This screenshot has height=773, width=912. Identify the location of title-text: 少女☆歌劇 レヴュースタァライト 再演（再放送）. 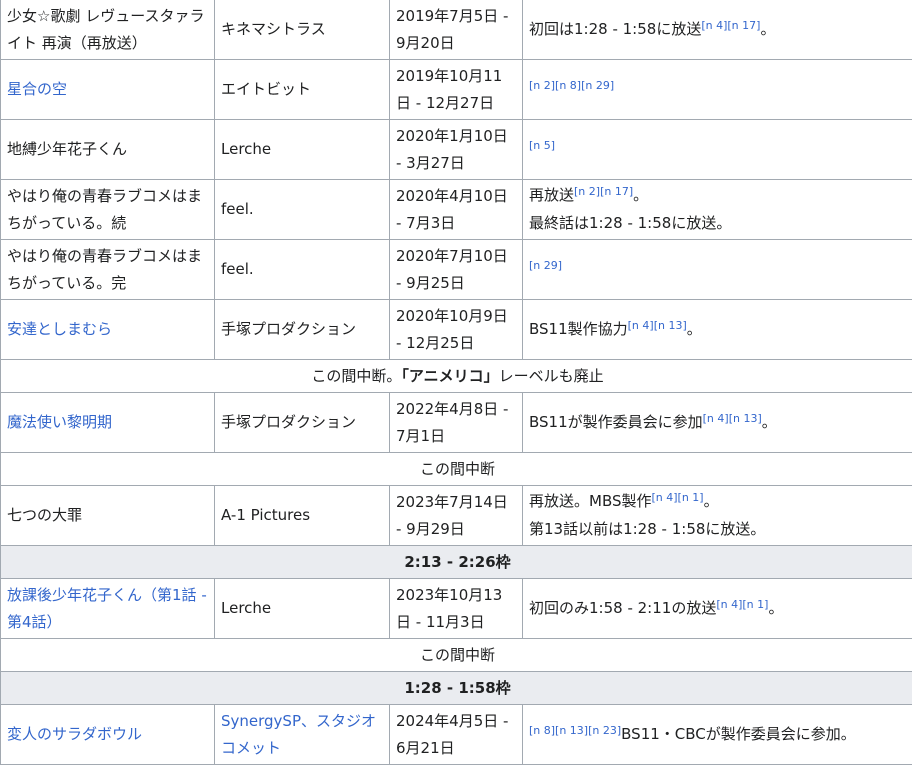
(106, 29).